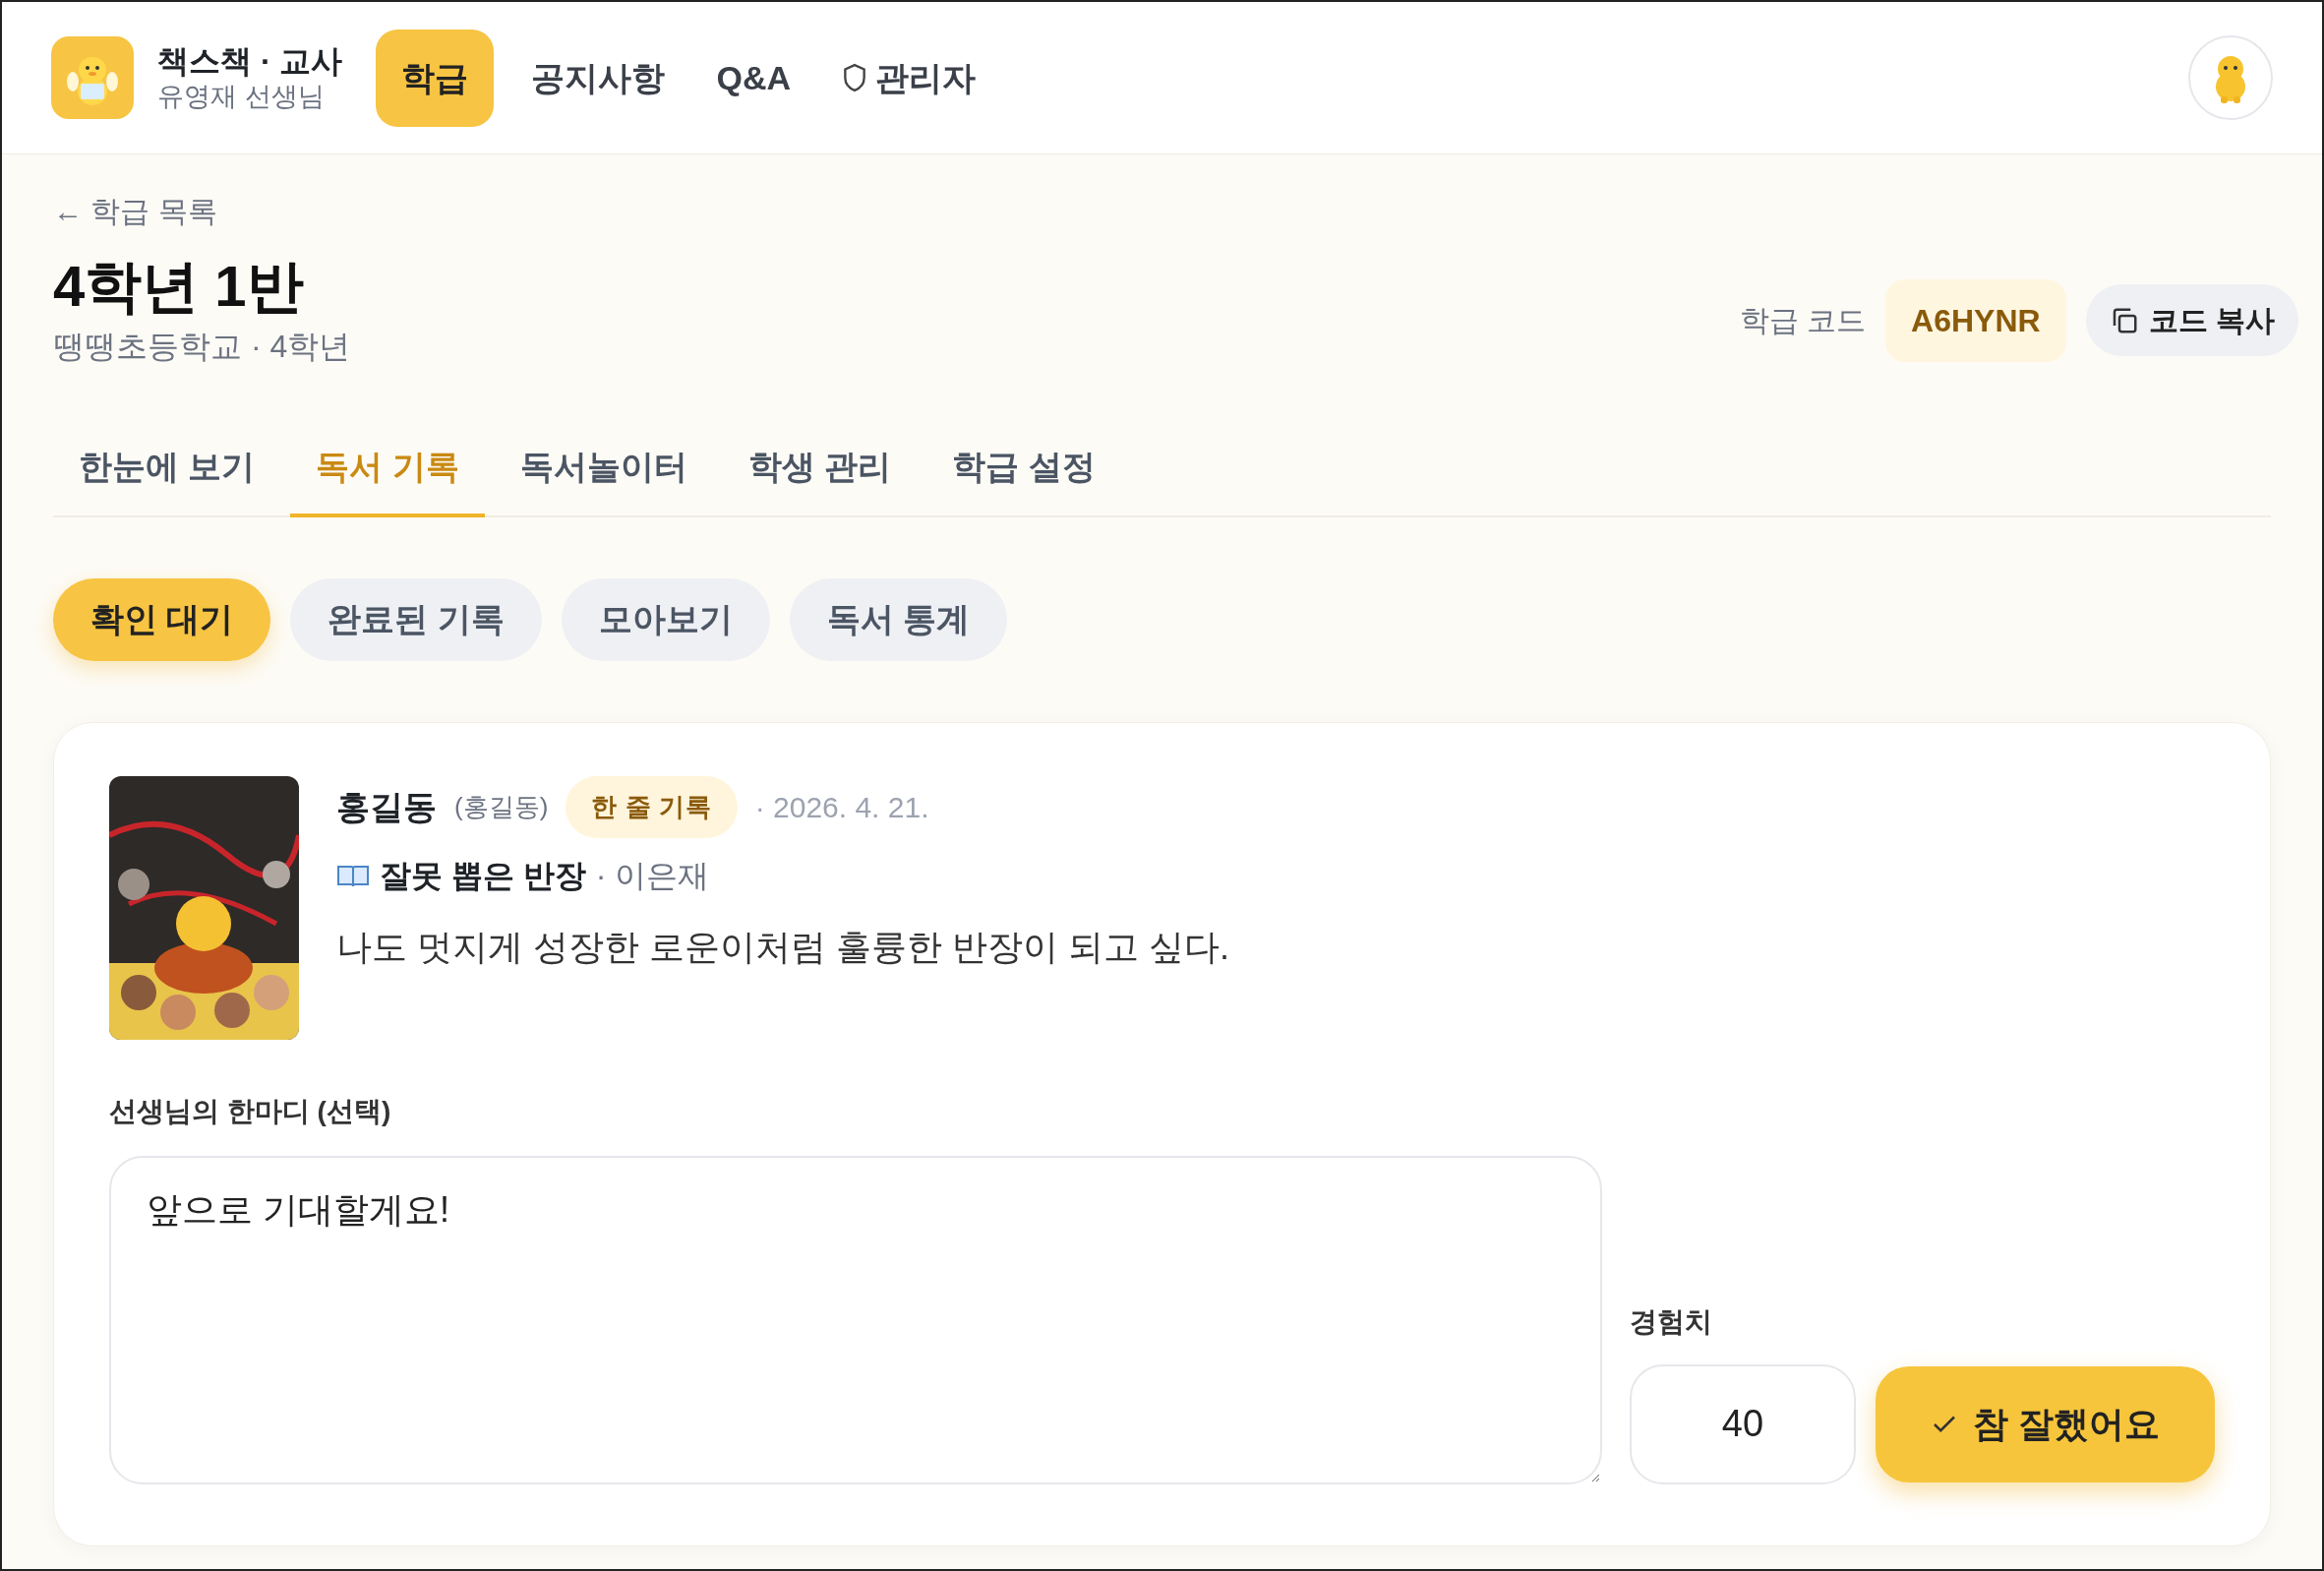  I want to click on record-date: · 2026. 4. 21., so click(841, 807).